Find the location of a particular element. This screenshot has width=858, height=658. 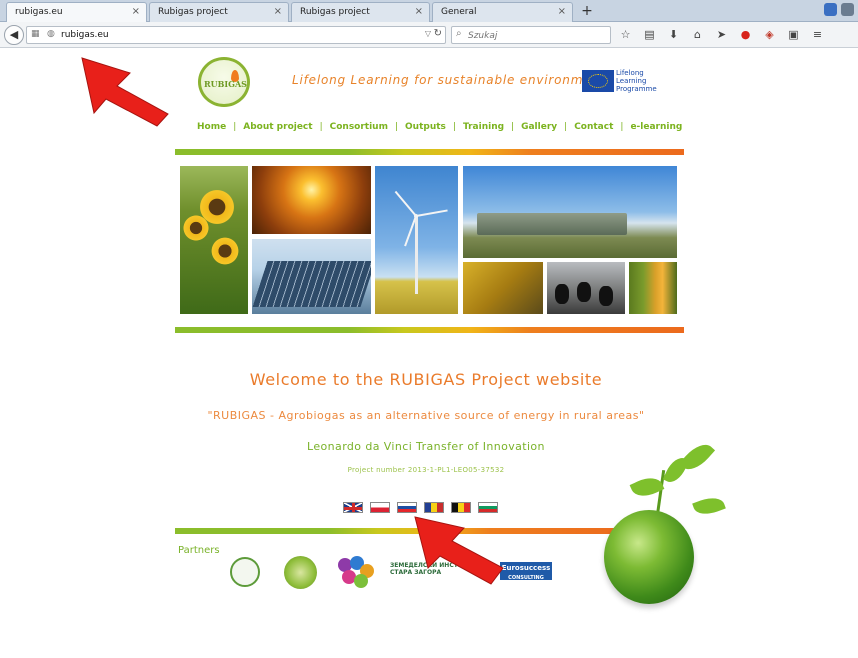

partner-logo-5: Eurosuccess CONSULTING is located at coordinates (526, 571).